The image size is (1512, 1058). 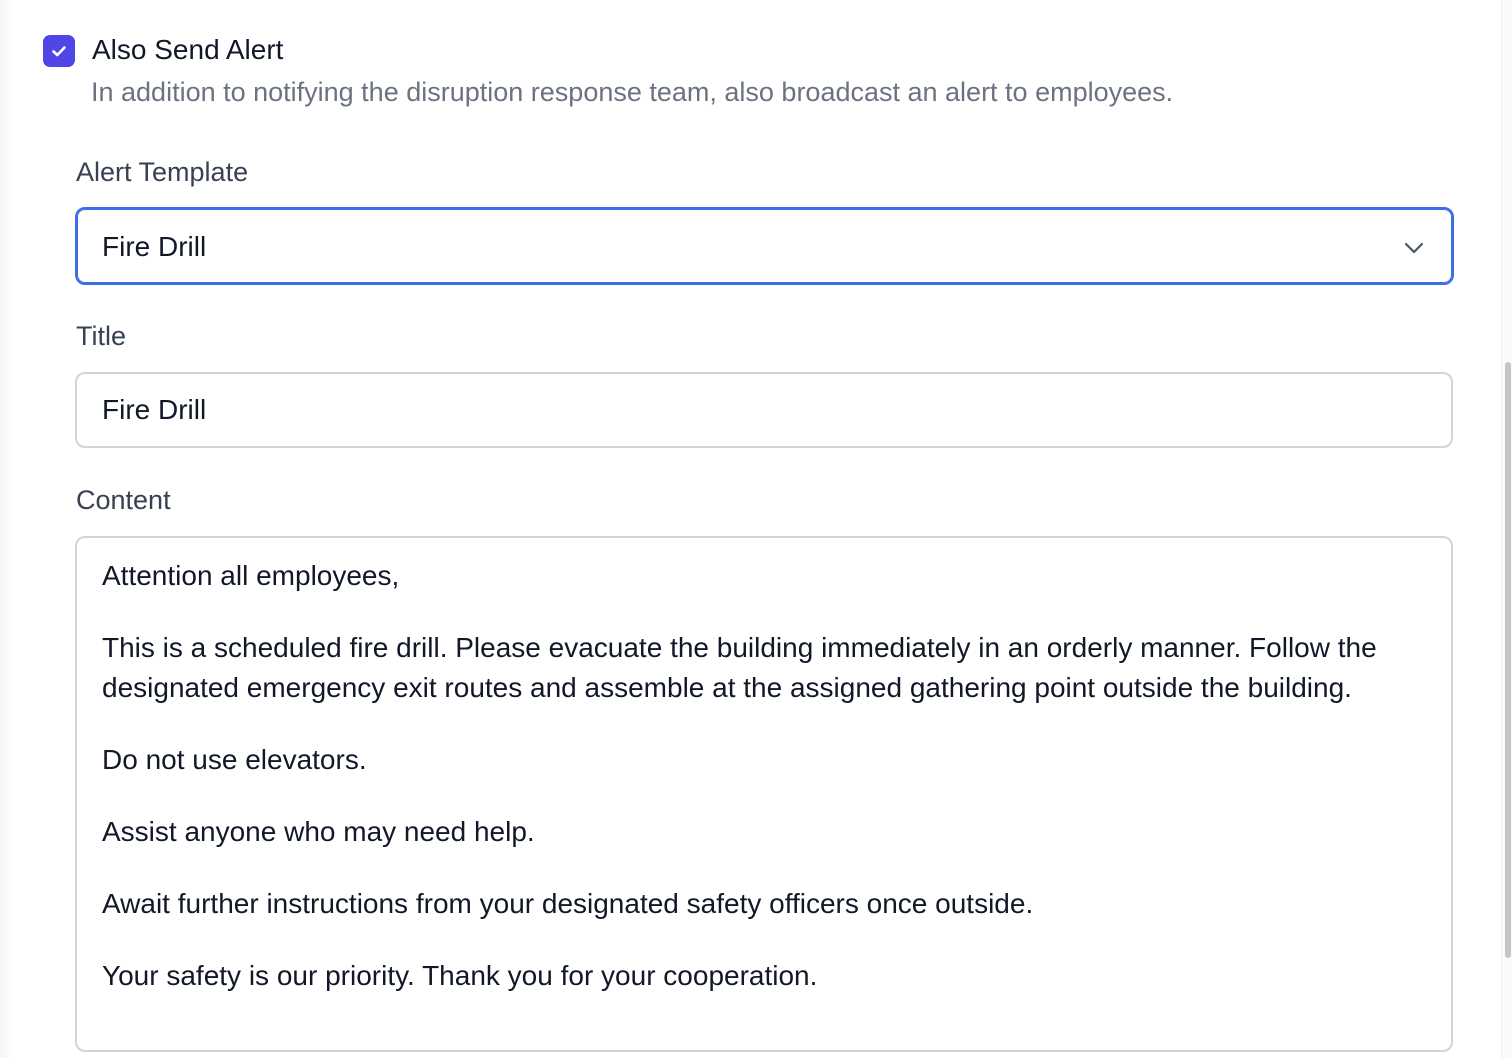 I want to click on check-icon, so click(x=59, y=51).